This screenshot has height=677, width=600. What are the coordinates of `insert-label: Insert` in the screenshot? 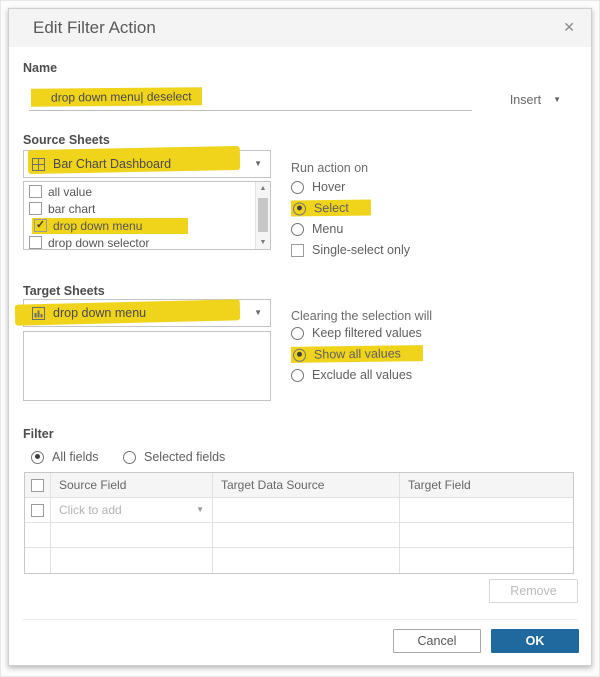 It's located at (525, 100).